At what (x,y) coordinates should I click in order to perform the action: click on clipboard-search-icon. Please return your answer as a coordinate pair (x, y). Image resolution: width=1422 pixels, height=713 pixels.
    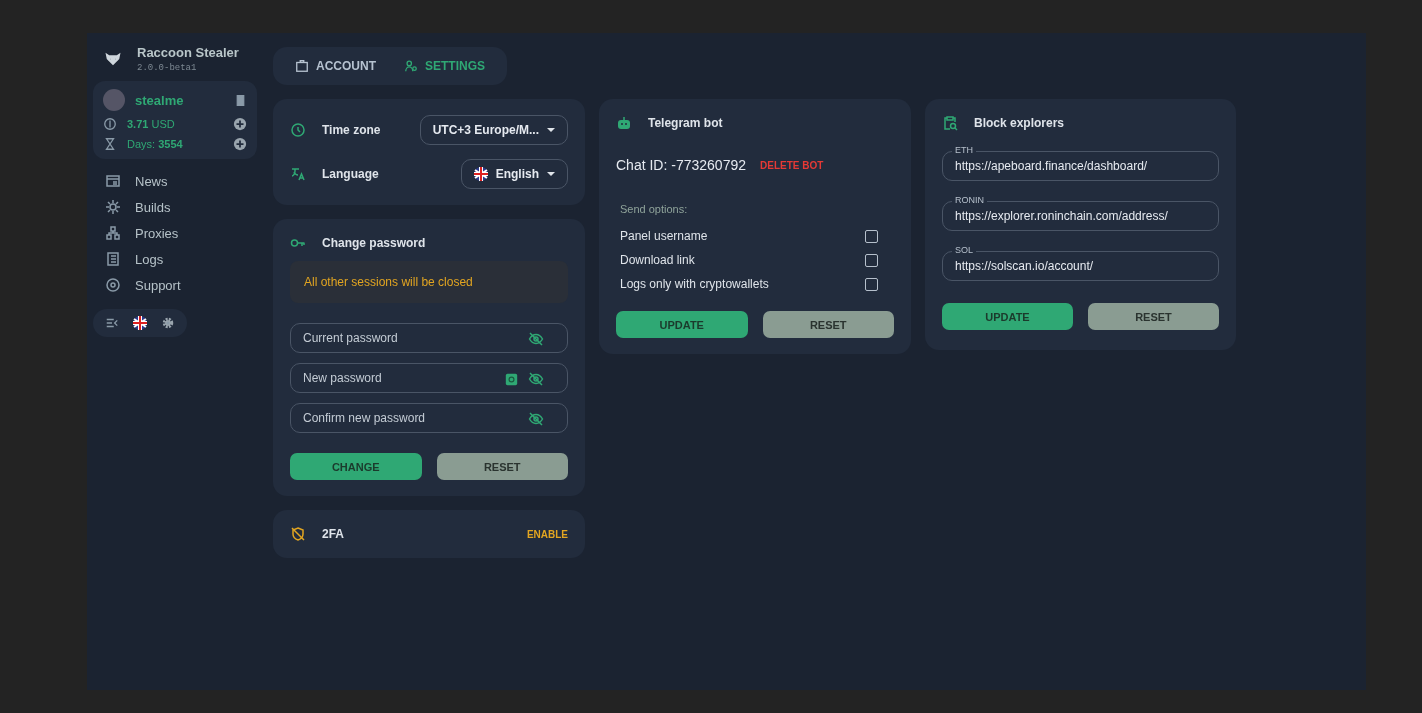
    Looking at the image, I should click on (950, 123).